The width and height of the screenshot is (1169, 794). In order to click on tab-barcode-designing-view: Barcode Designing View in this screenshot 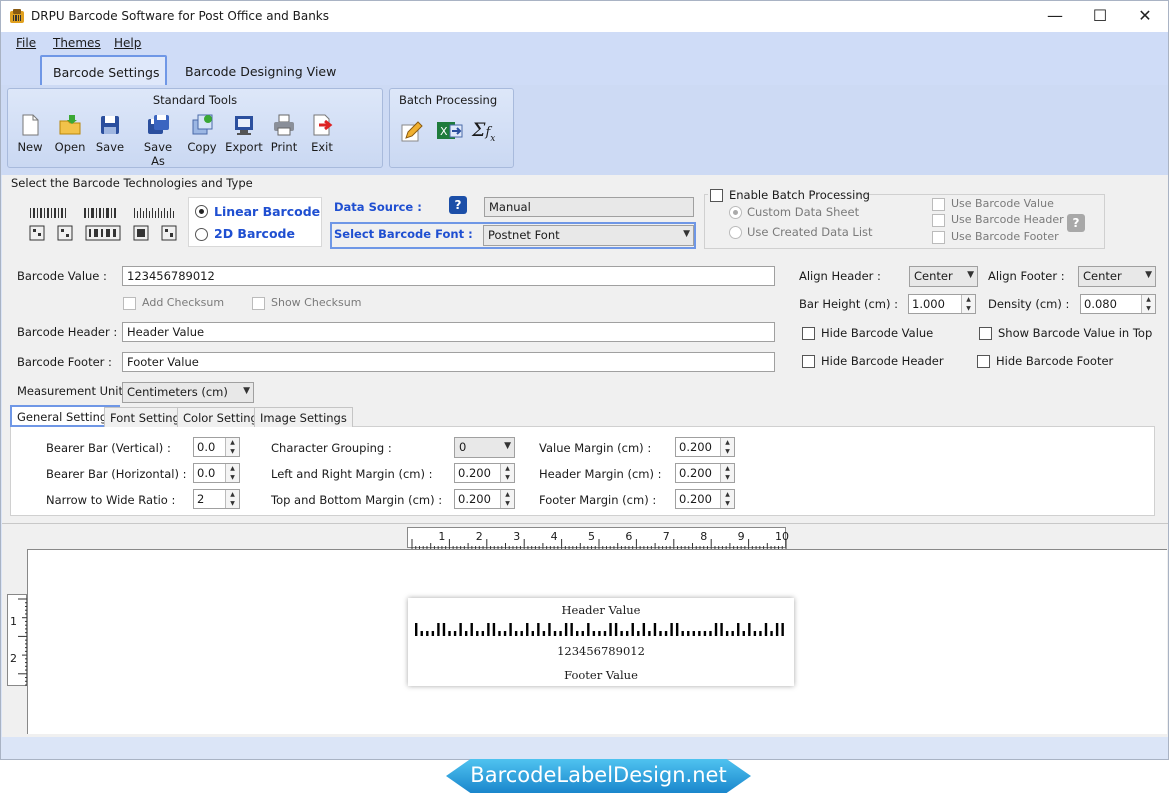, I will do `click(260, 71)`.